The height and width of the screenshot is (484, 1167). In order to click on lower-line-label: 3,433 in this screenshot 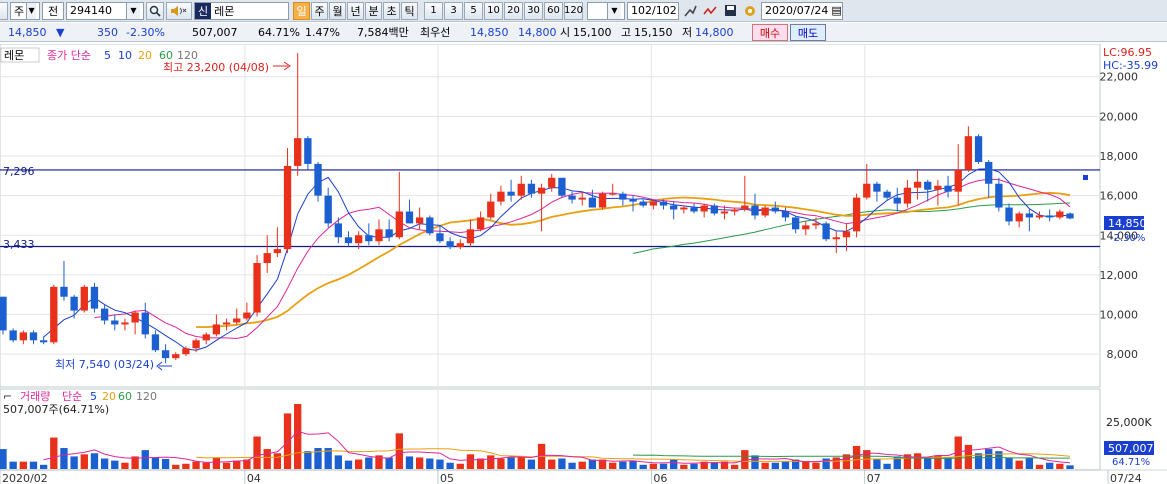, I will do `click(19, 244)`.